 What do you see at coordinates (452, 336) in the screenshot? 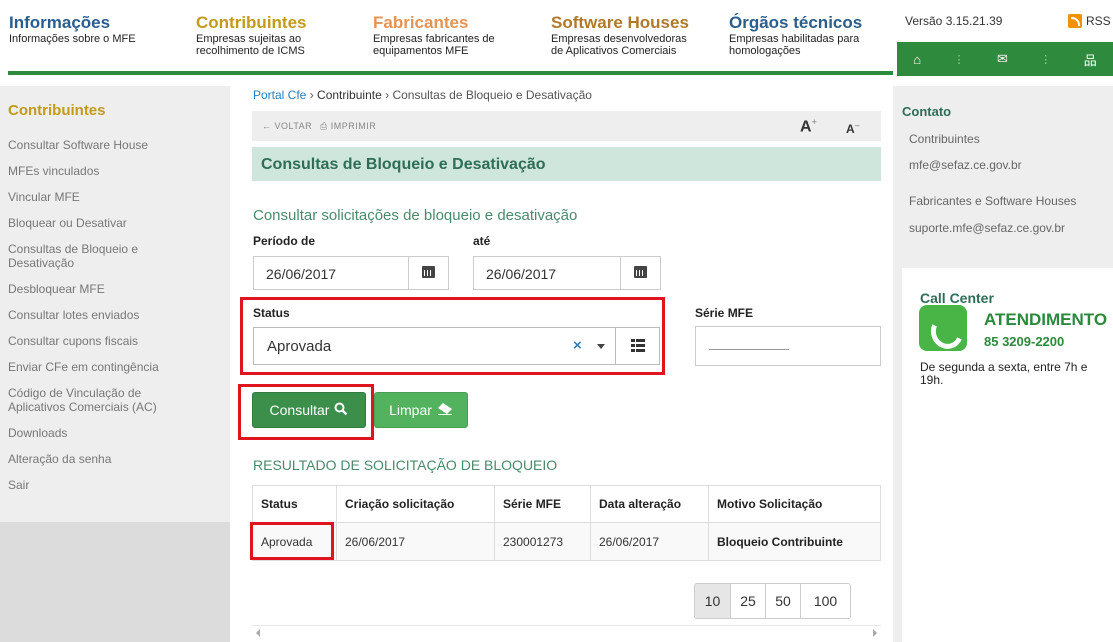
I see `highlight-box-status` at bounding box center [452, 336].